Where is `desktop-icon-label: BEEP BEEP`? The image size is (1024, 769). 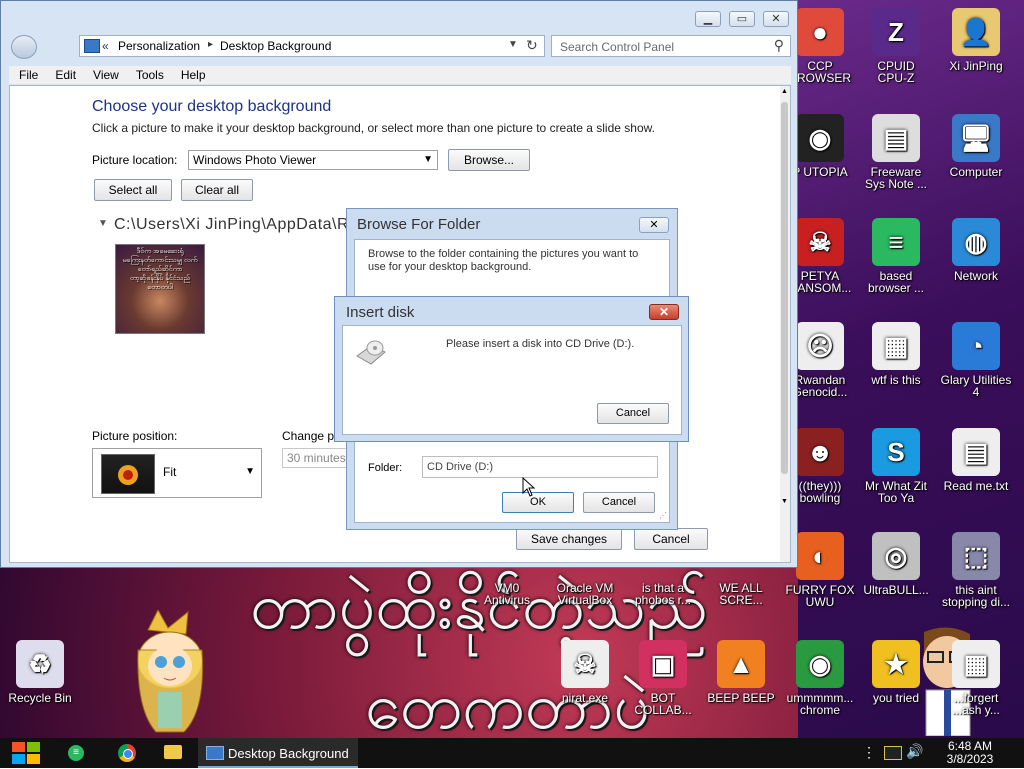 desktop-icon-label: BEEP BEEP is located at coordinates (741, 698).